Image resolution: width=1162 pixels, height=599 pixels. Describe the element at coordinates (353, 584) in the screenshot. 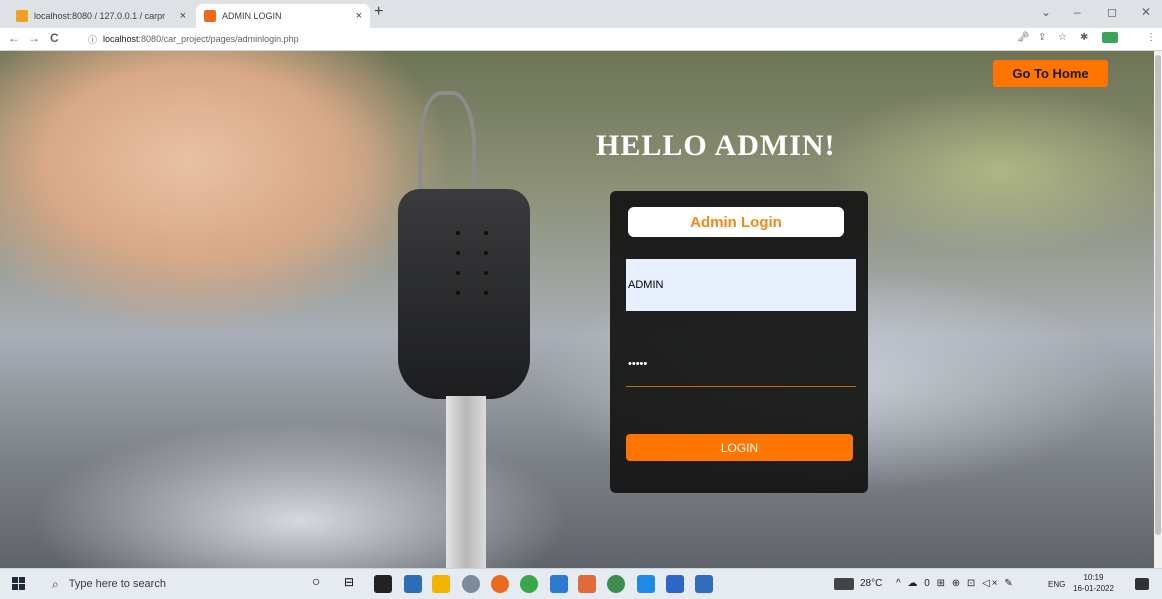

I see `task-view-icon: ⊟` at that location.